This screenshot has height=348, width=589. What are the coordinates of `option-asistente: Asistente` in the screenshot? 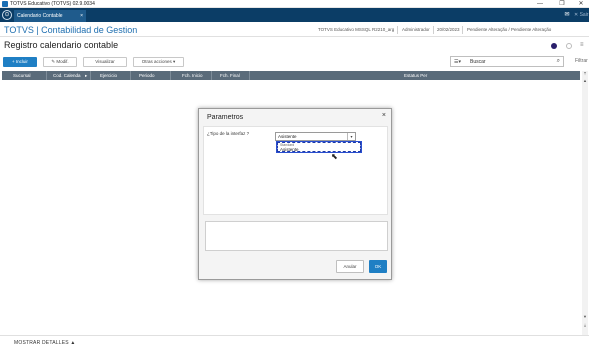 It's located at (289, 149).